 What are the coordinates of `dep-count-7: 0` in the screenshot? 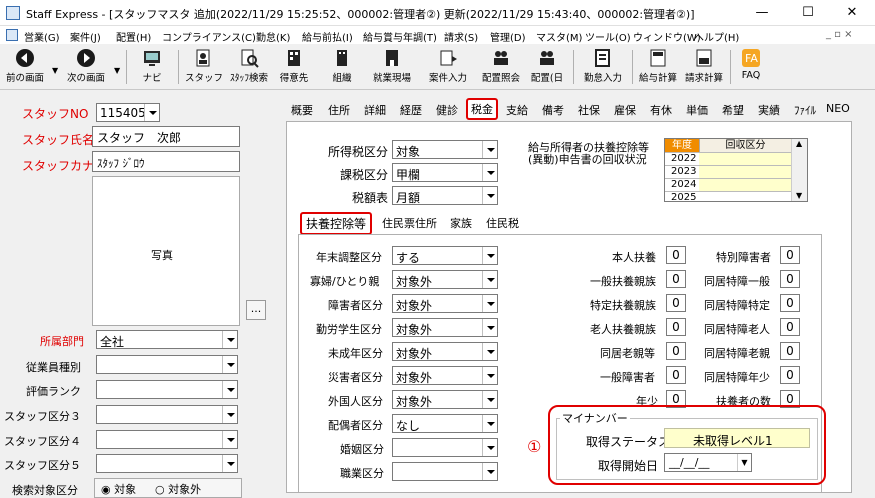 It's located at (790, 255).